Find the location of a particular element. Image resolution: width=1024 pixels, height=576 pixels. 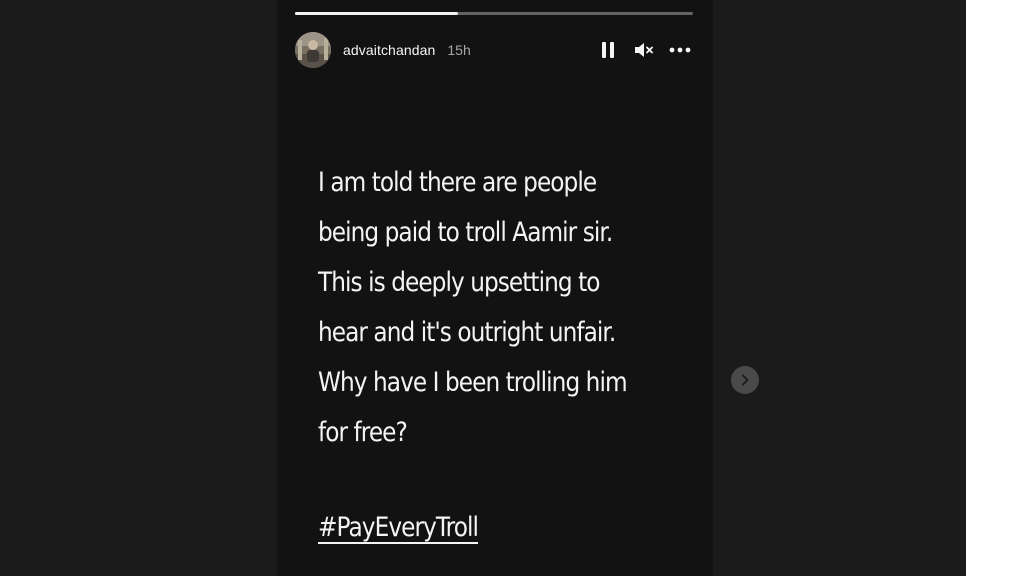

chevron-right-icon is located at coordinates (745, 380).